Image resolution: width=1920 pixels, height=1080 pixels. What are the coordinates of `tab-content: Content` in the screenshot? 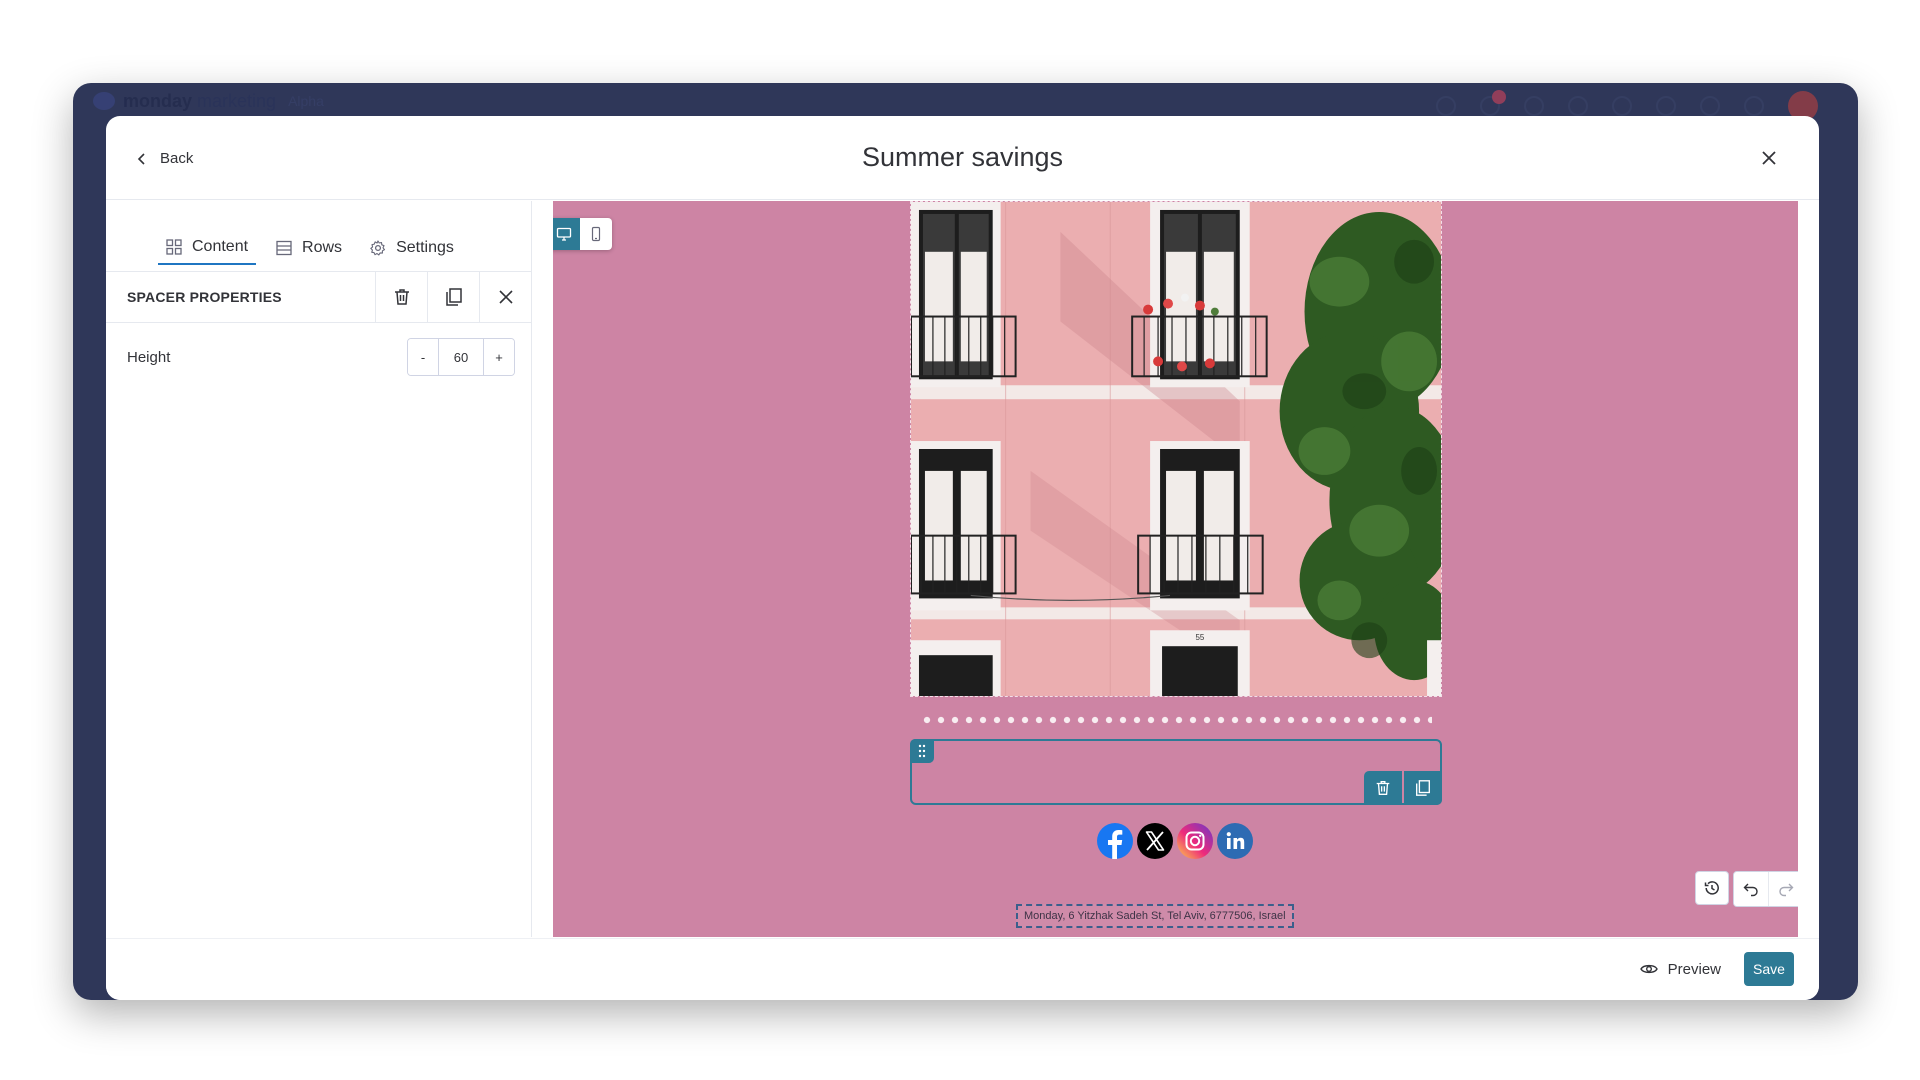 It's located at (207, 248).